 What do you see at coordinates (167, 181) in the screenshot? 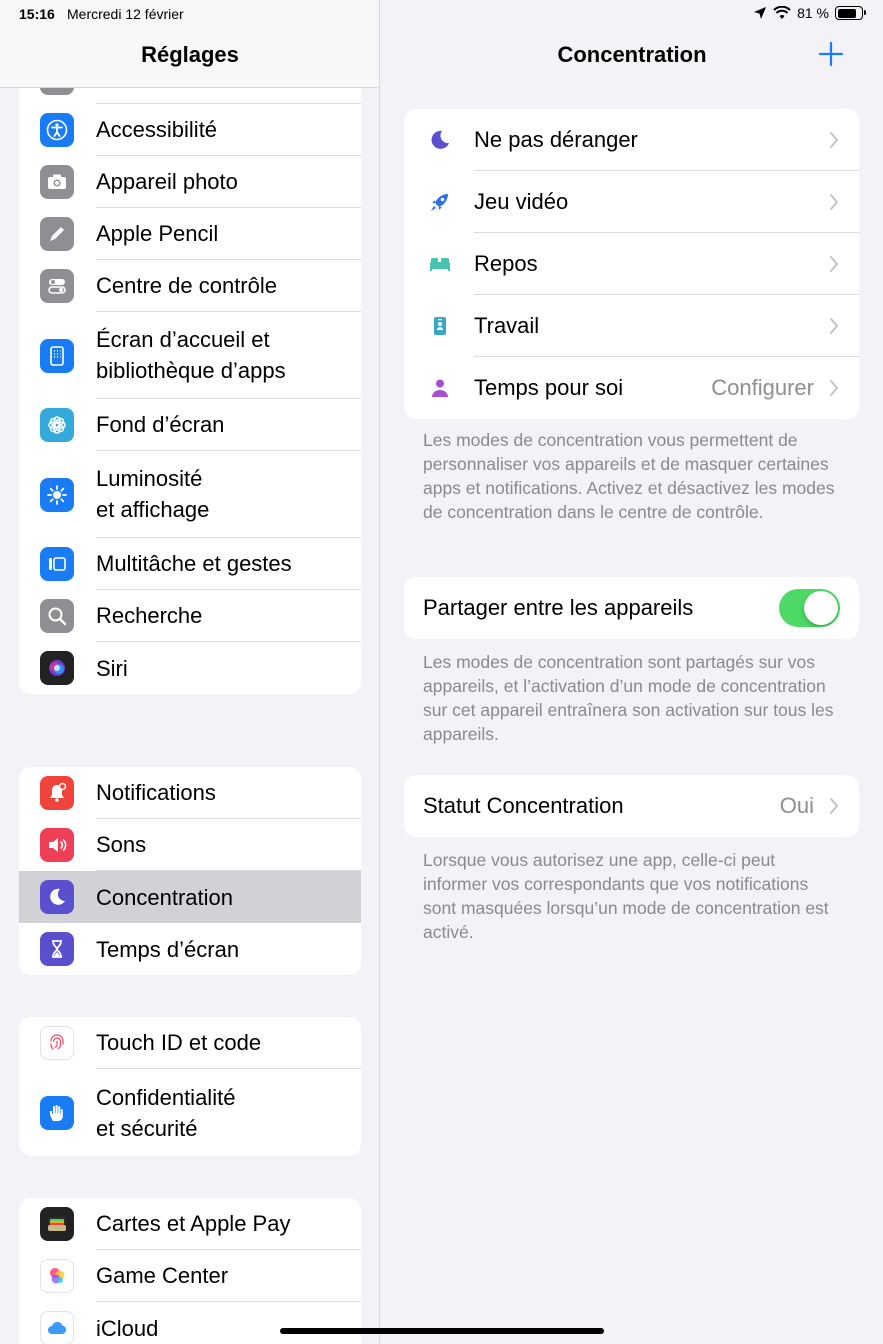
I see `sidebar-item-label: Appareil photo` at bounding box center [167, 181].